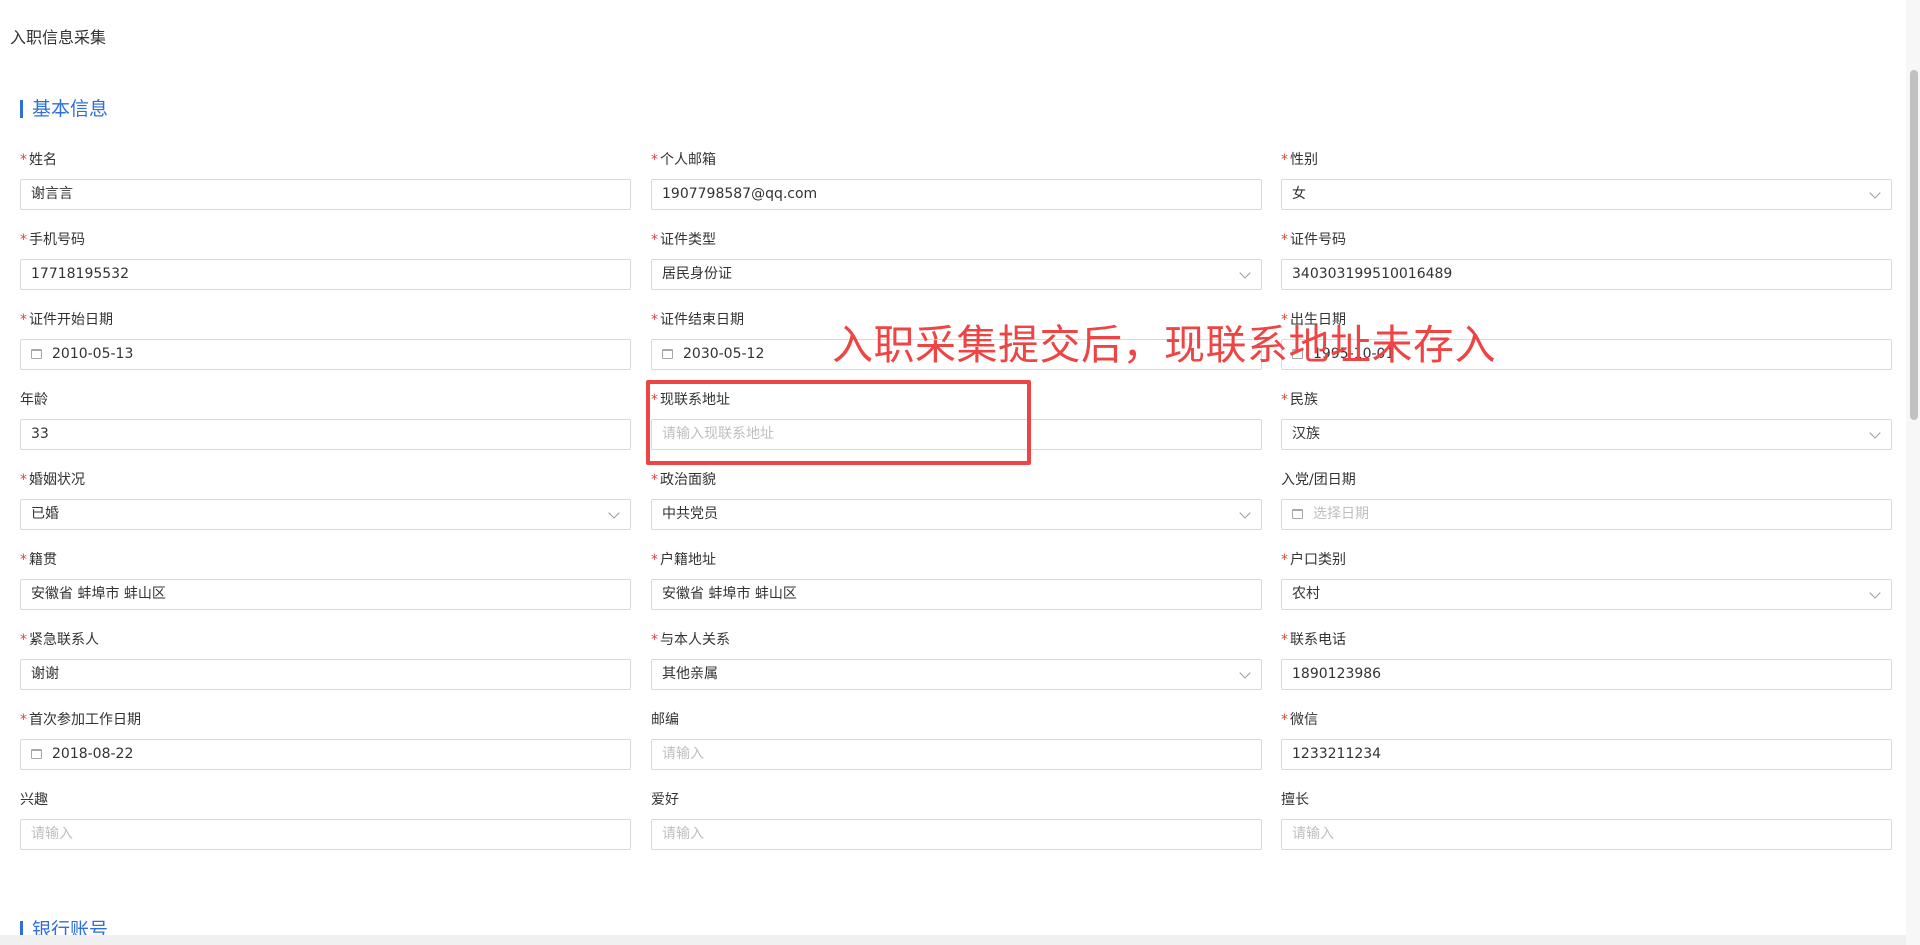  What do you see at coordinates (1586, 274) in the screenshot?
I see `field-5-input: 340303199510016489` at bounding box center [1586, 274].